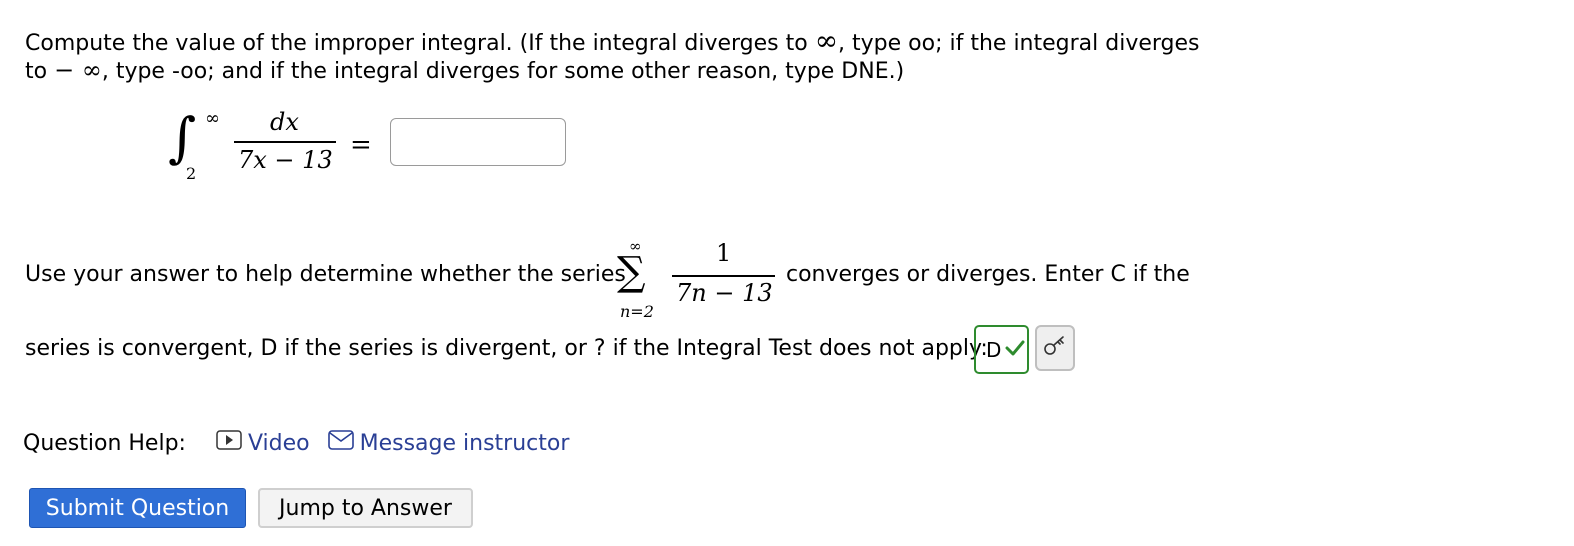  I want to click on question-help-label: Question Help:, so click(104, 443).